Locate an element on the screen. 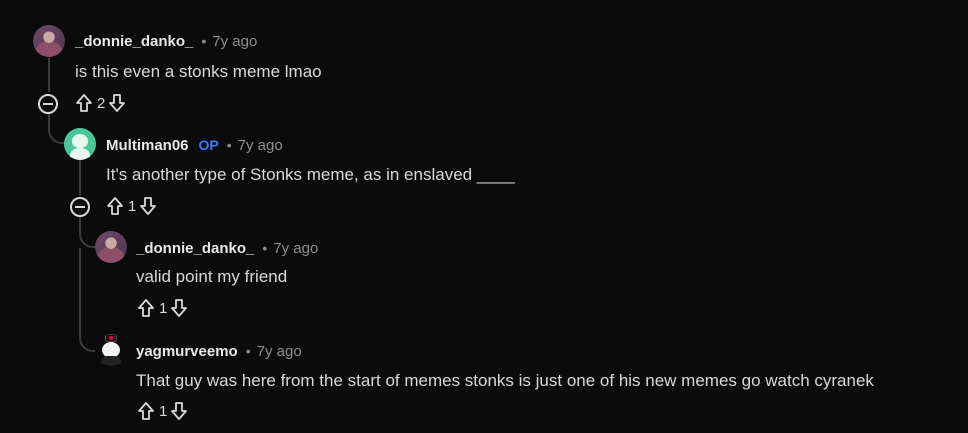 Image resolution: width=968 pixels, height=433 pixels. op-badge: OP is located at coordinates (208, 145).